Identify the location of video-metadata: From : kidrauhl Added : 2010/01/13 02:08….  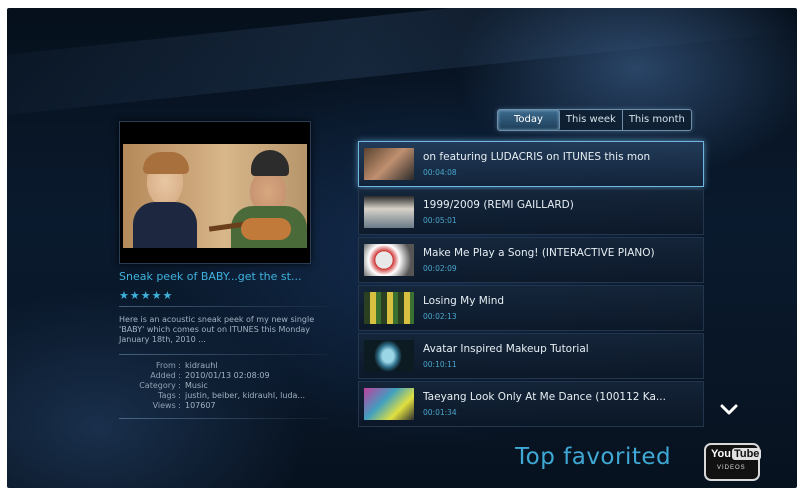
(224, 386).